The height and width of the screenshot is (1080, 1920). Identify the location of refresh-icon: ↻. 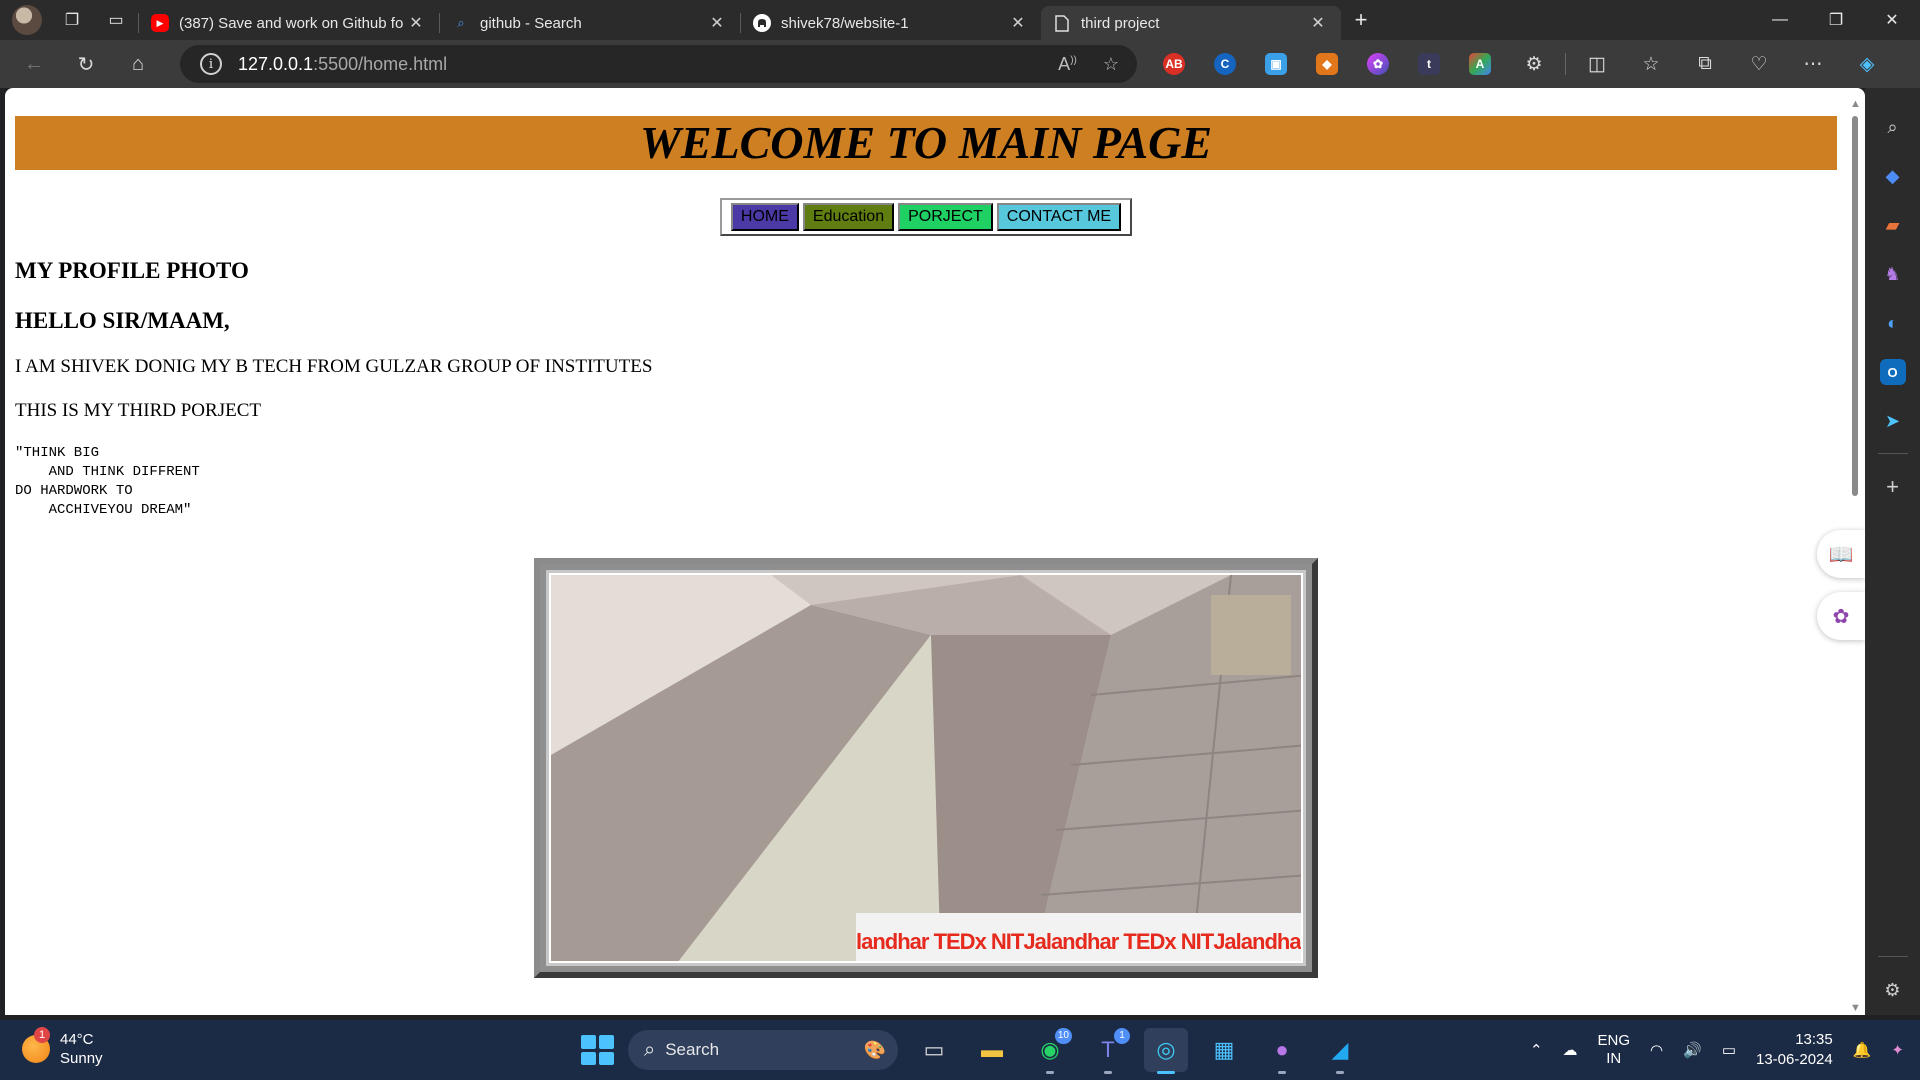
(86, 64).